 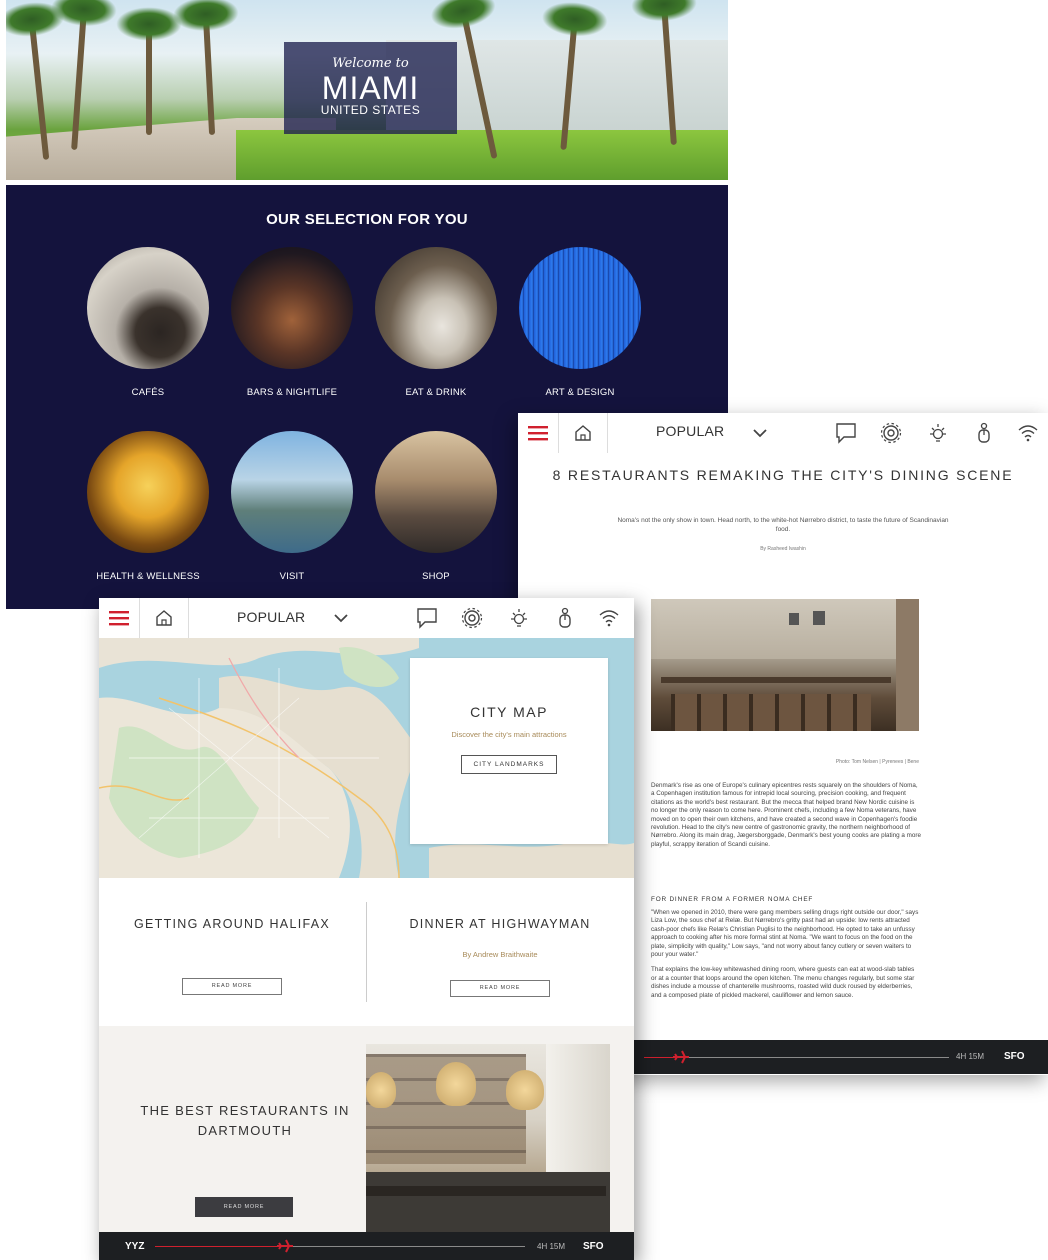 I want to click on category-shop: SHOP, so click(x=436, y=506).